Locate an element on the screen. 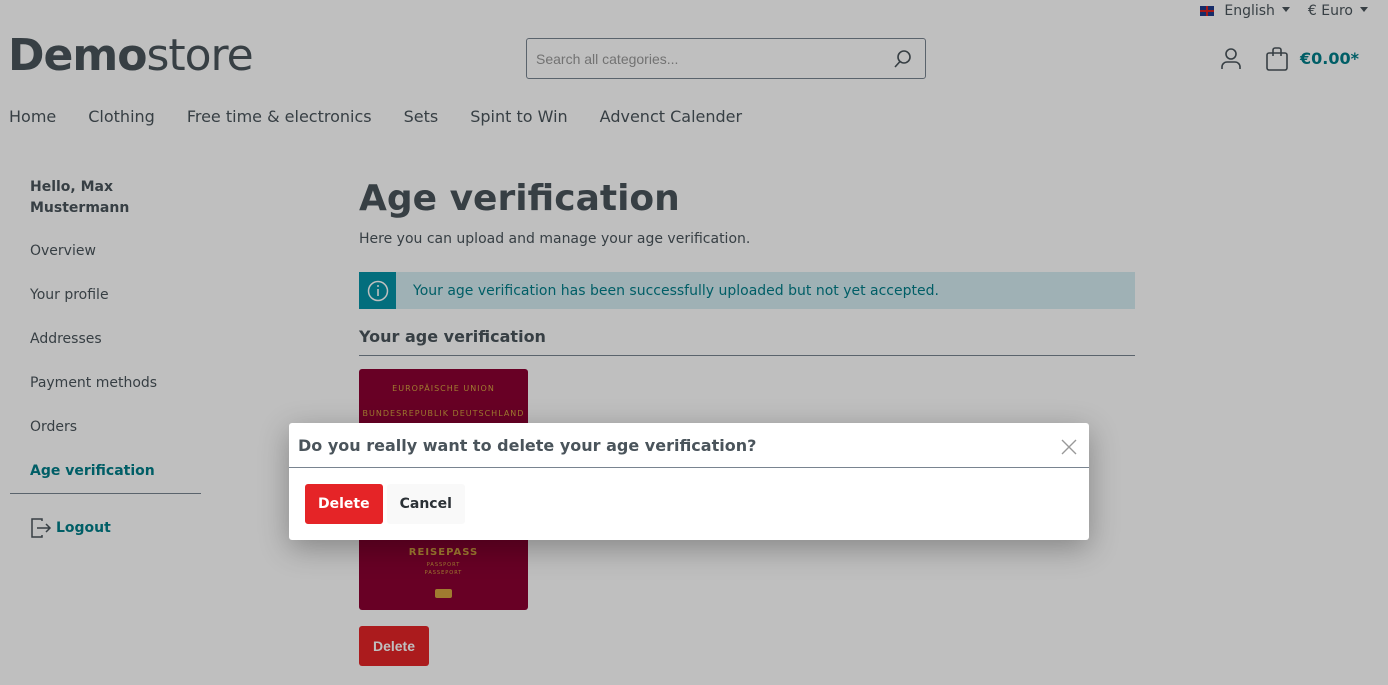 This screenshot has height=685, width=1388. confirm-delete-button: Delete is located at coordinates (344, 504).